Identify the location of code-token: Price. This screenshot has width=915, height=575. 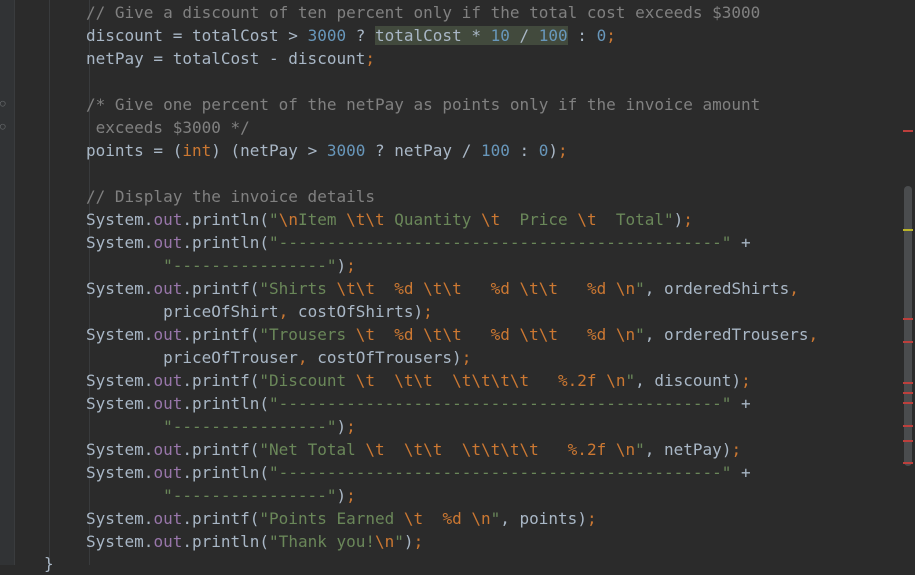
(539, 219).